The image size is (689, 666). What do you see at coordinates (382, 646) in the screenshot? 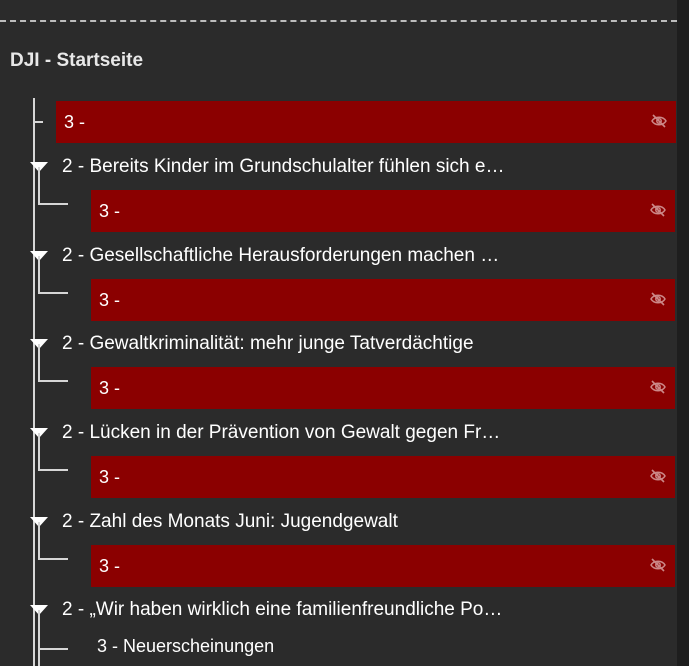
I see `tree-item-label: 3 - Neuerscheinungen` at bounding box center [382, 646].